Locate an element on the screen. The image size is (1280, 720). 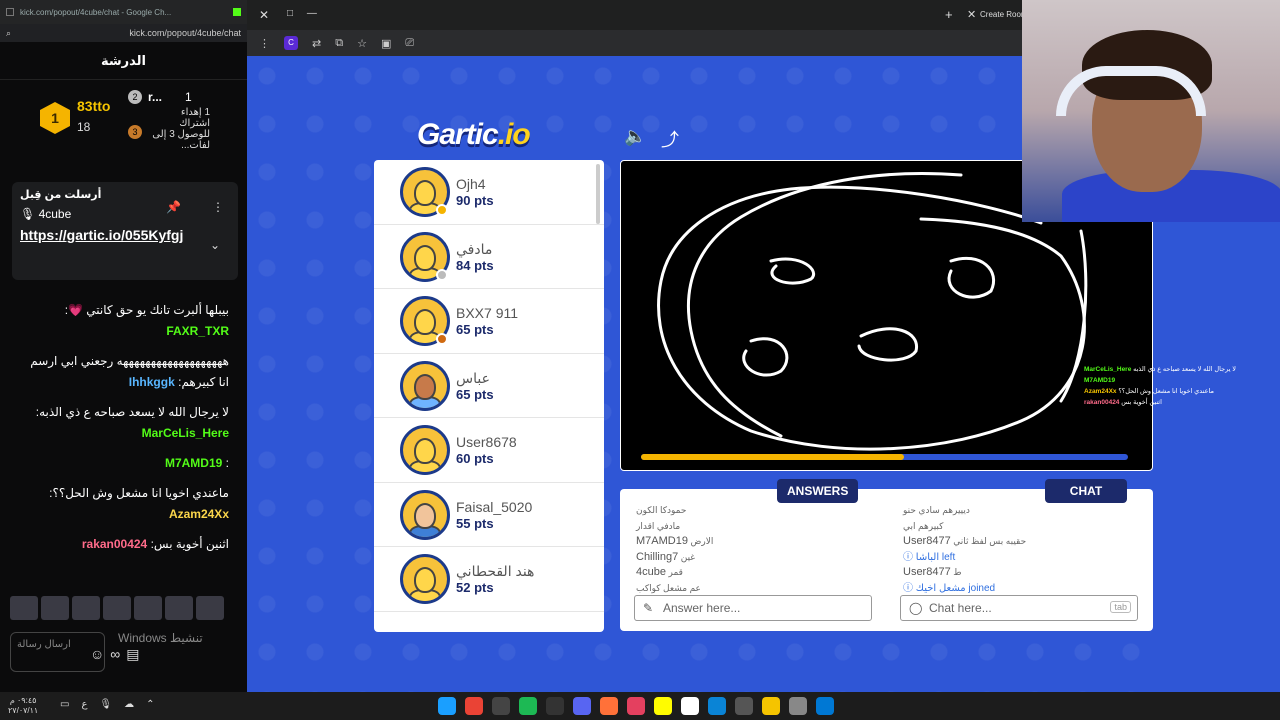
chat-username: Azam24Xx is located at coordinates (199, 514).